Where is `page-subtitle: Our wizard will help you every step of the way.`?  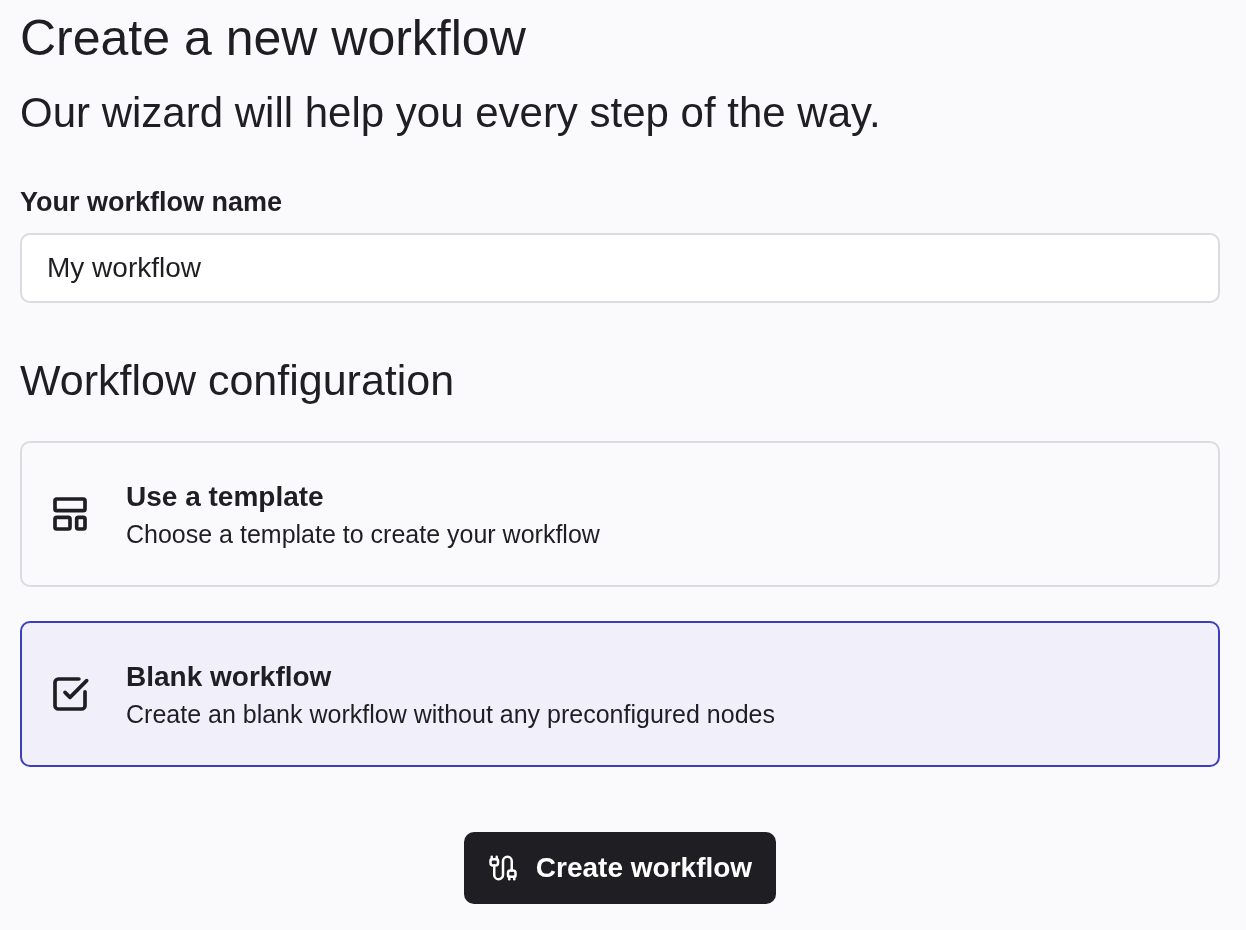 page-subtitle: Our wizard will help you every step of the way. is located at coordinates (450, 113).